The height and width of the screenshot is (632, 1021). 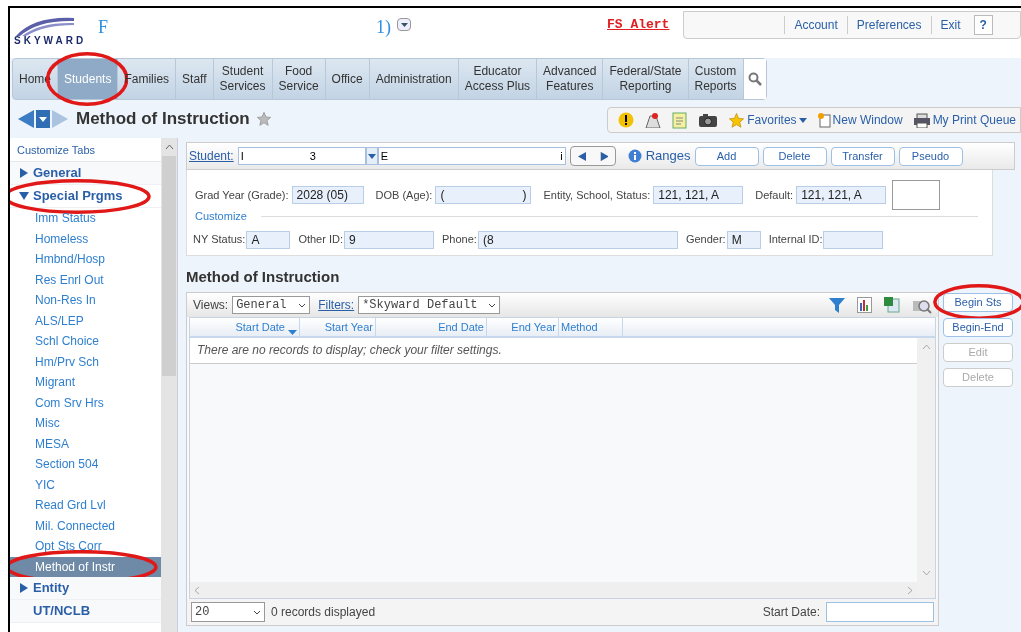 I want to click on action-button: Delete, so click(x=794, y=156).